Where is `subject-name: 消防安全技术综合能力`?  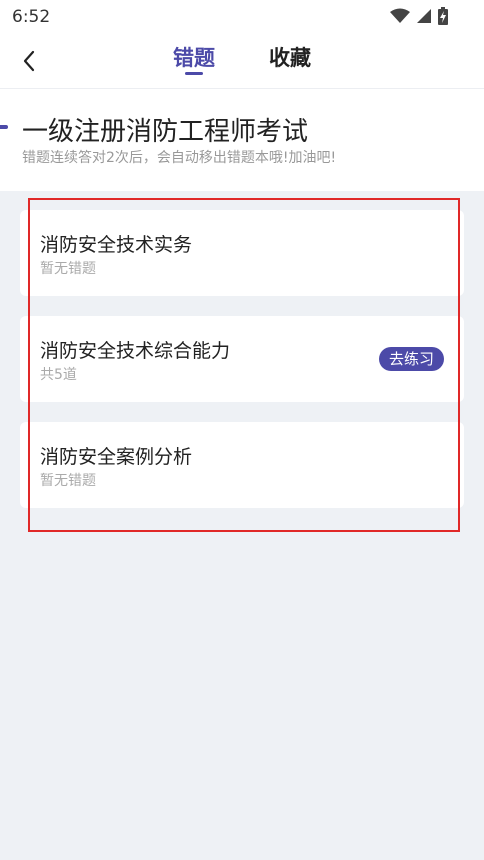 subject-name: 消防安全技术综合能力 is located at coordinates (135, 351).